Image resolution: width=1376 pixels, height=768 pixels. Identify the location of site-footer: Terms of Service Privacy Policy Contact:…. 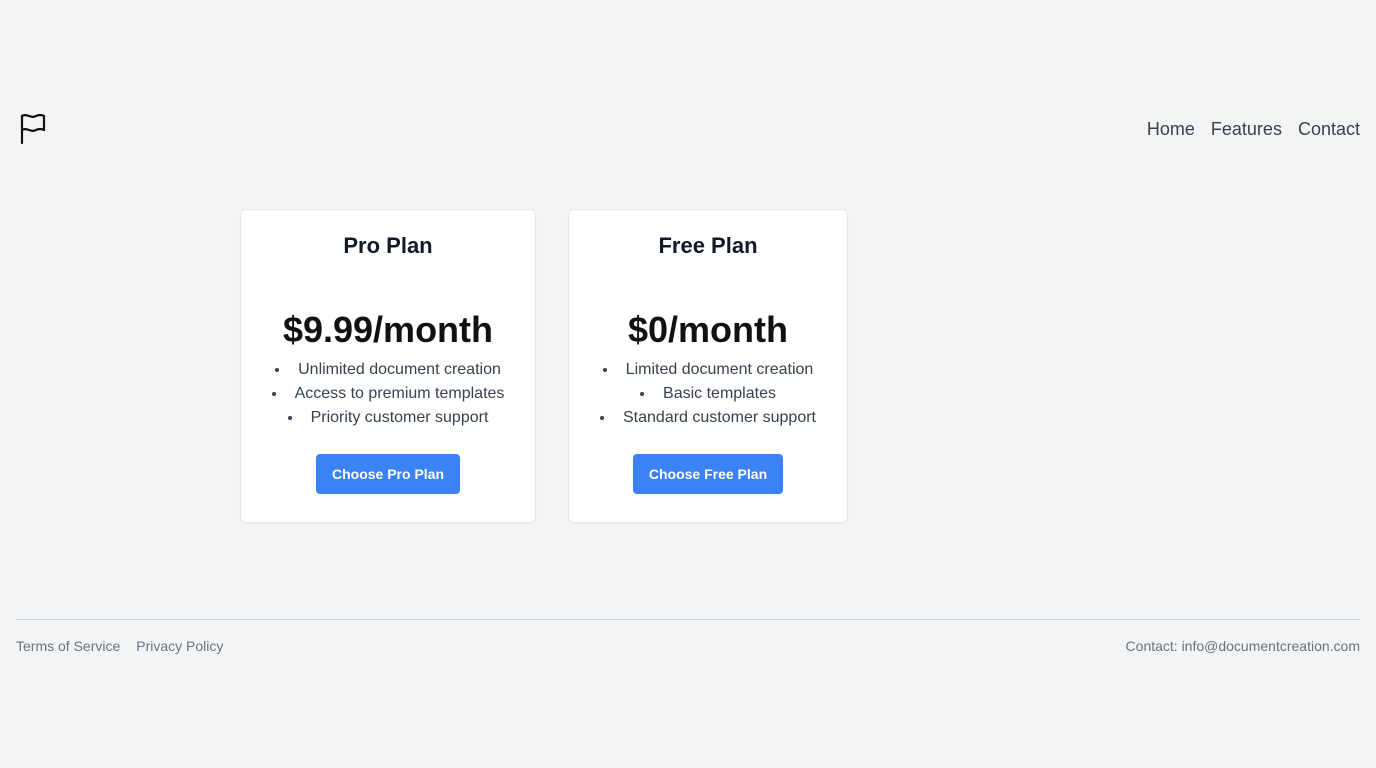
(688, 639).